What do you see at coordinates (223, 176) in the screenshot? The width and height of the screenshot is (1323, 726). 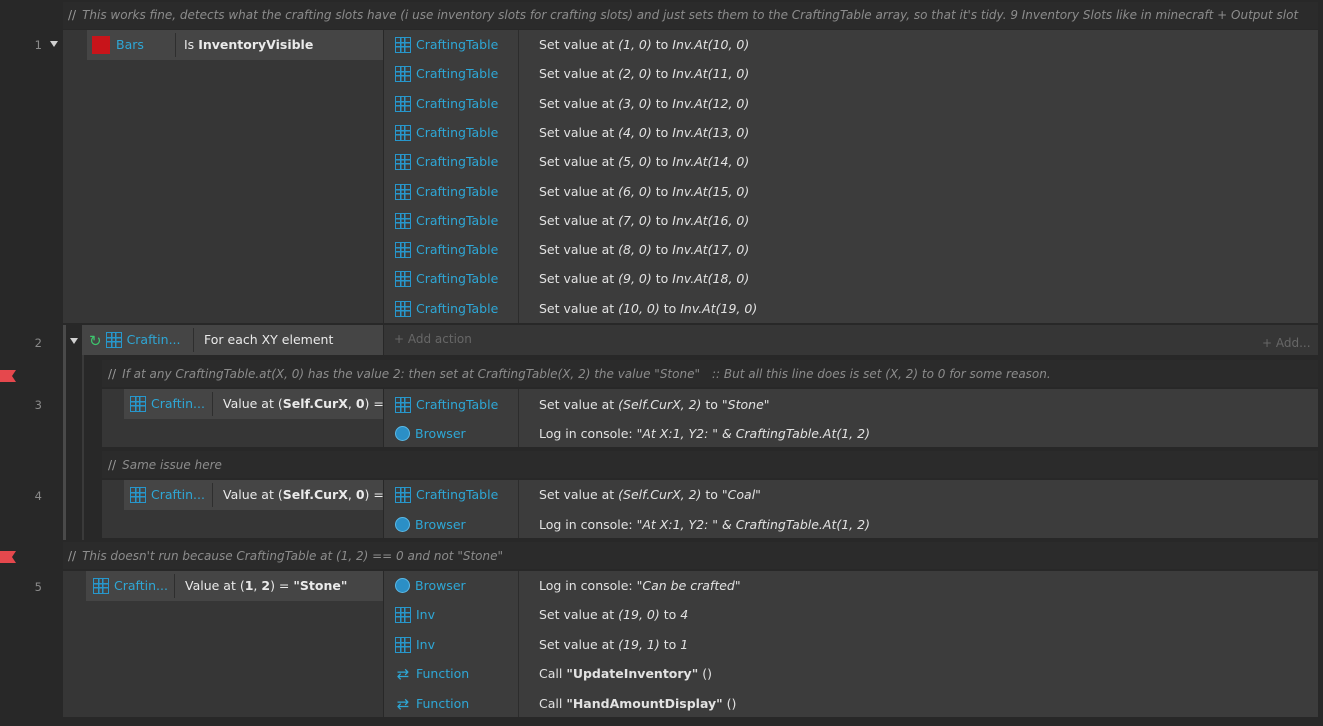 I see `event-block` at bounding box center [223, 176].